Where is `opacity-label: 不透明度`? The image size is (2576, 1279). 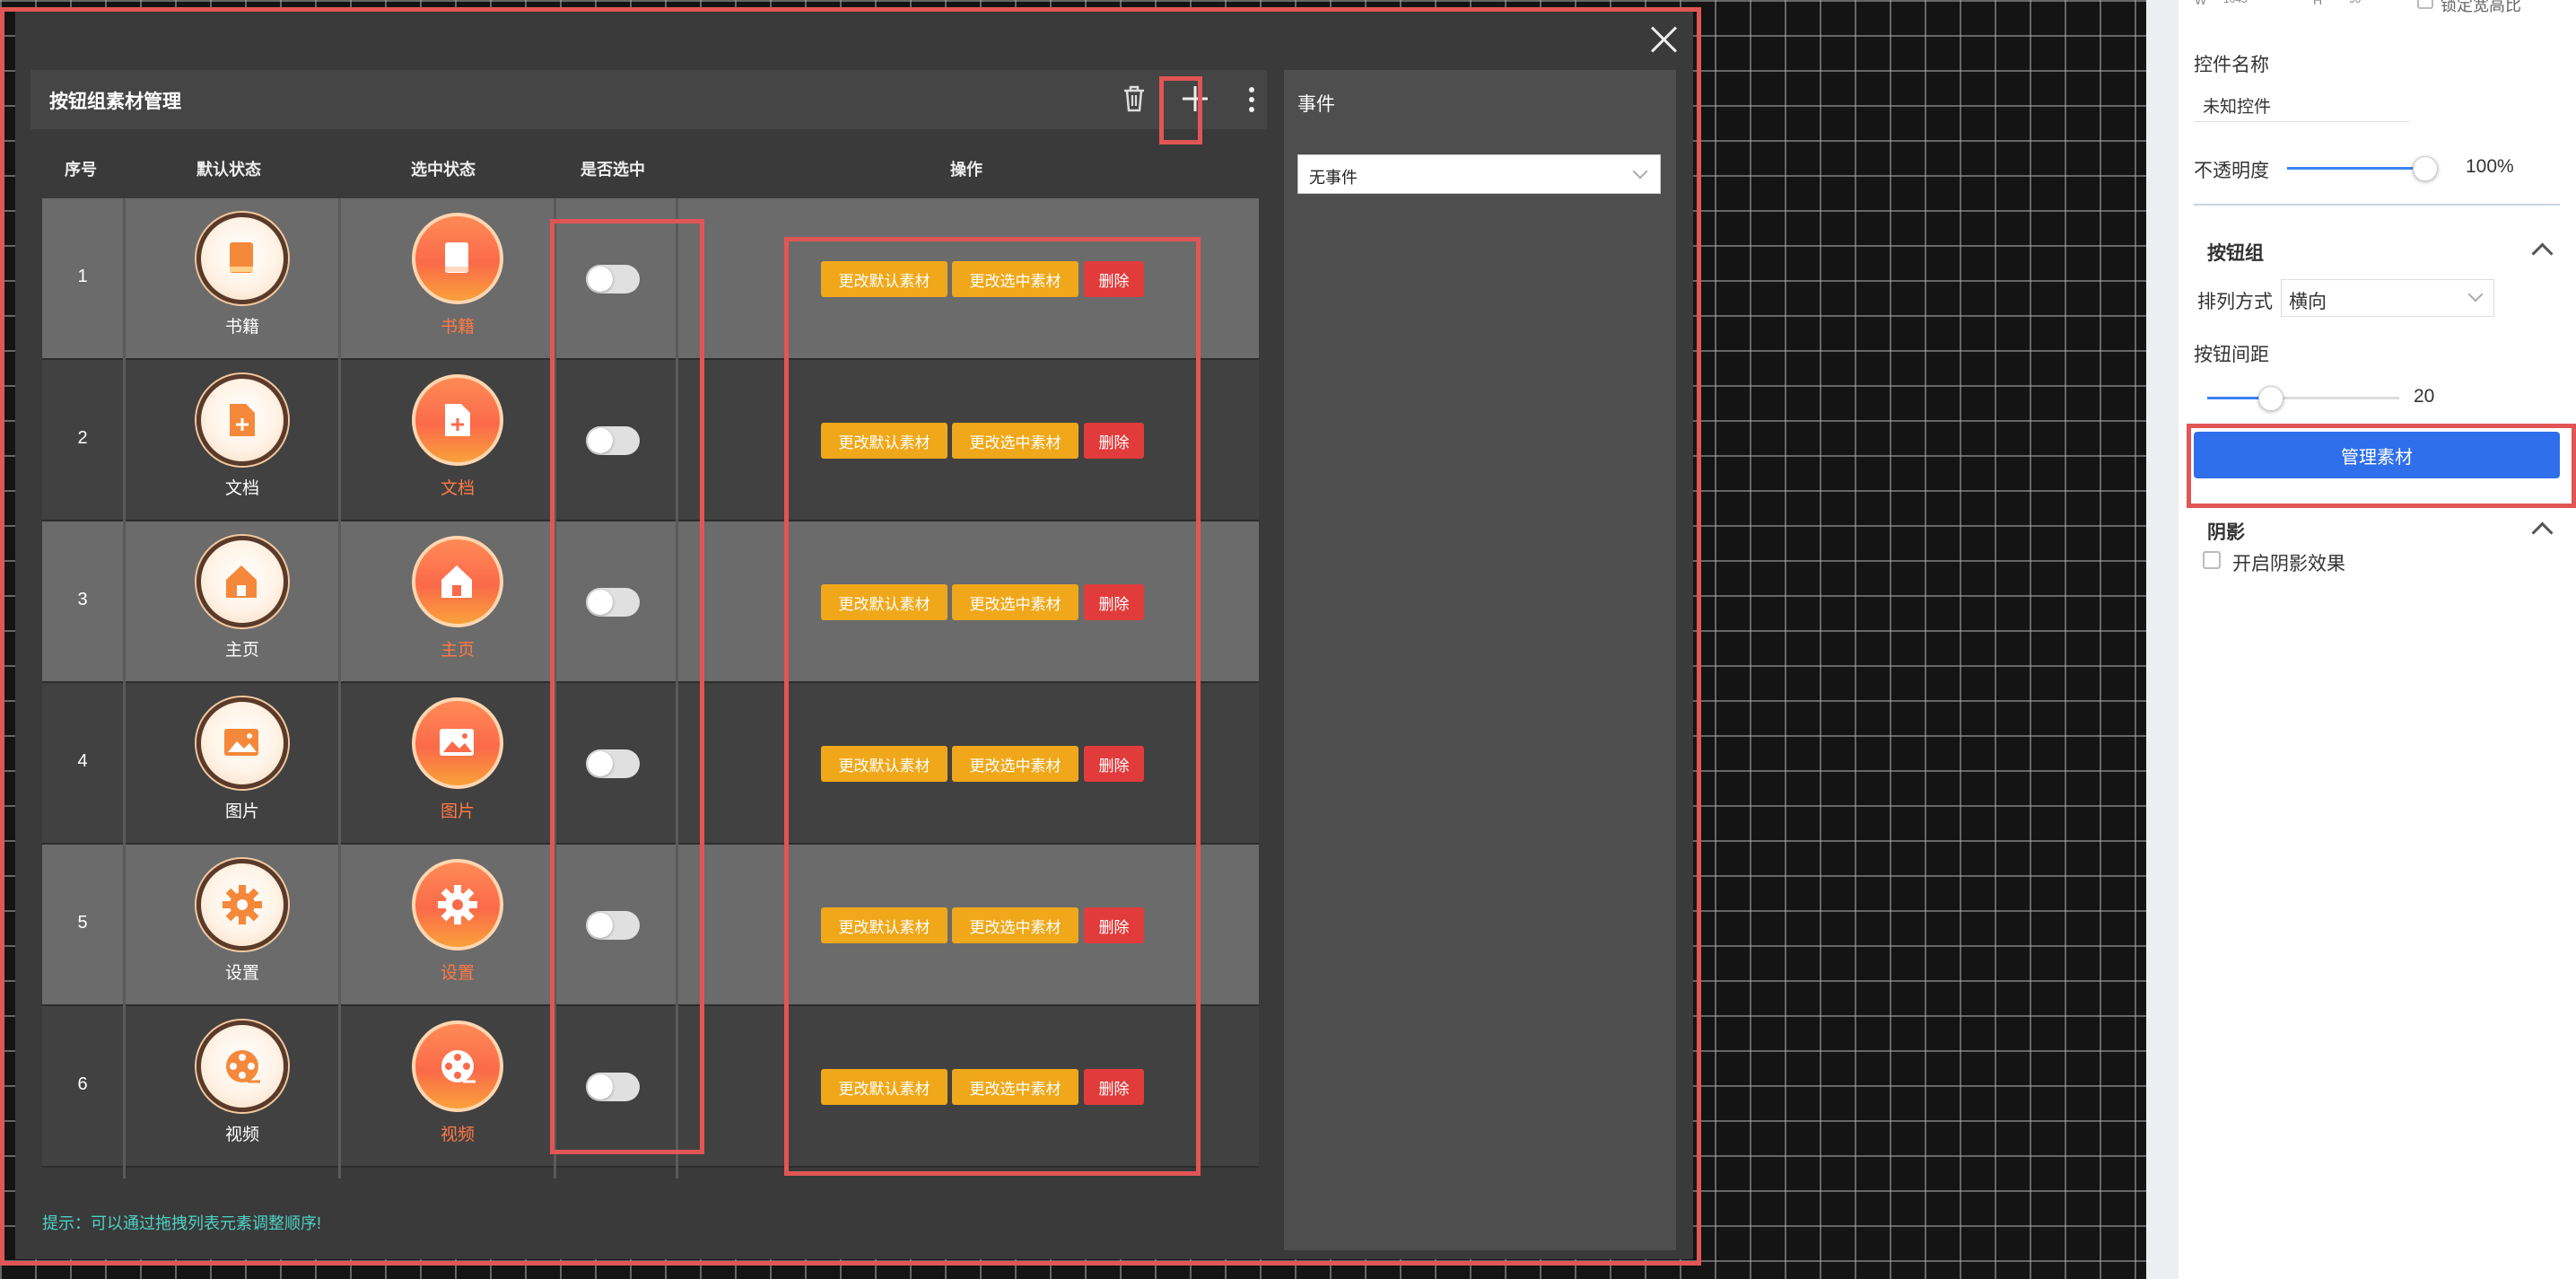
opacity-label: 不透明度 is located at coordinates (2232, 171).